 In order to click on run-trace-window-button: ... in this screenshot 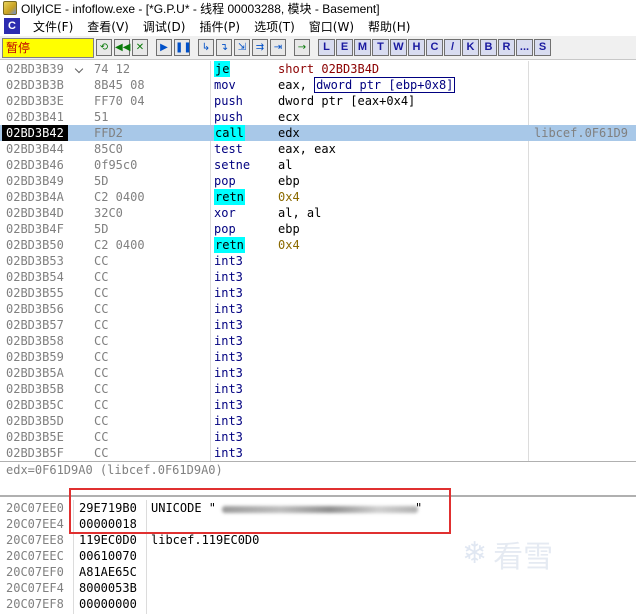, I will do `click(524, 47)`.